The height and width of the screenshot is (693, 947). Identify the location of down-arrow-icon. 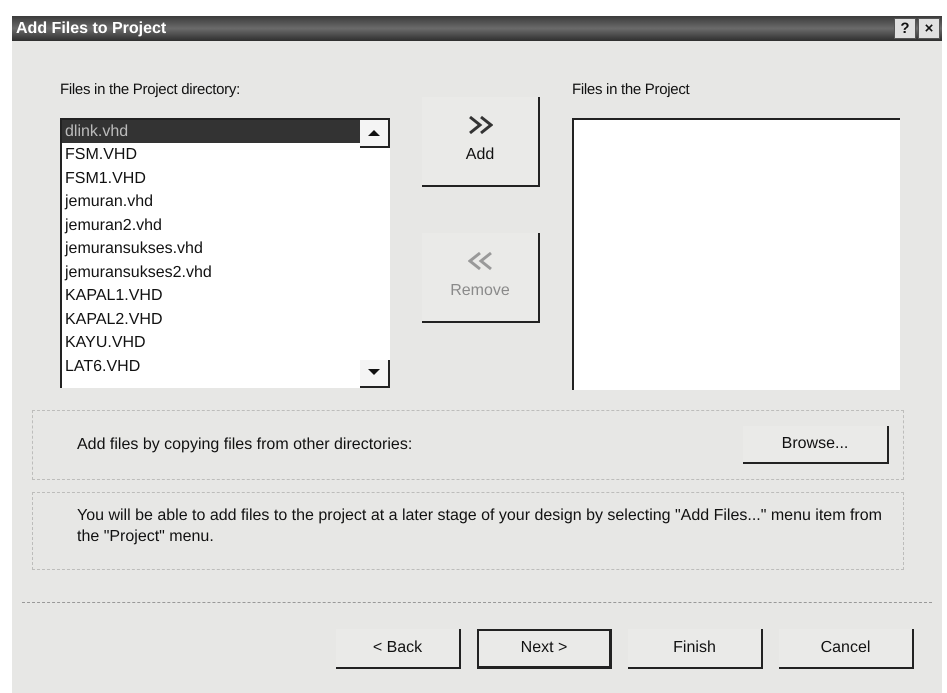
(374, 372).